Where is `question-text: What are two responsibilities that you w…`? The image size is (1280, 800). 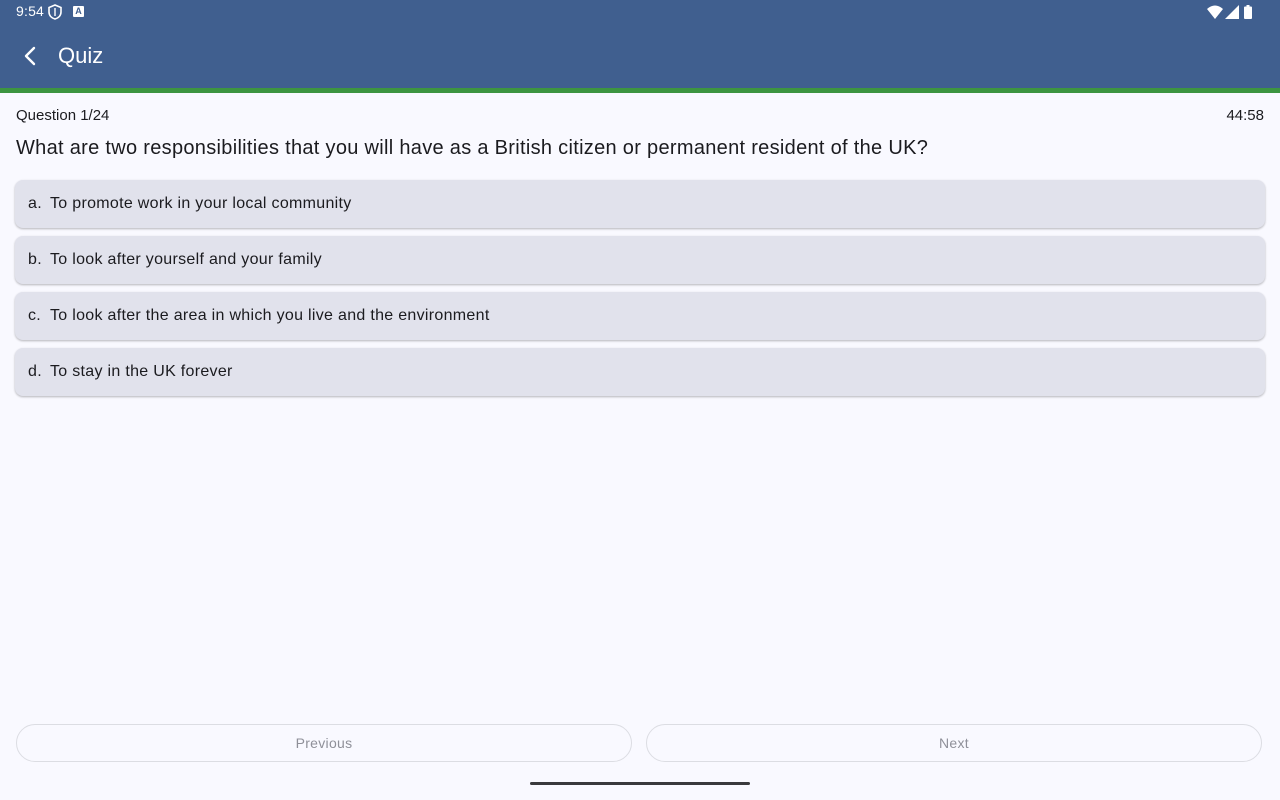
question-text: What are two responsibilities that you w… is located at coordinates (472, 148).